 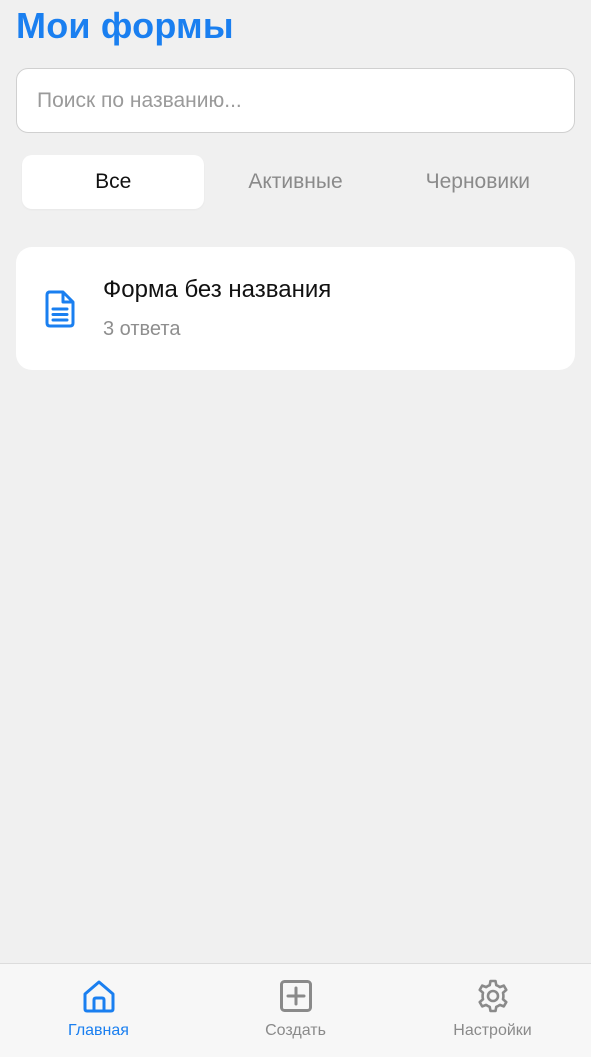 I want to click on plus-square-icon, so click(x=295, y=996).